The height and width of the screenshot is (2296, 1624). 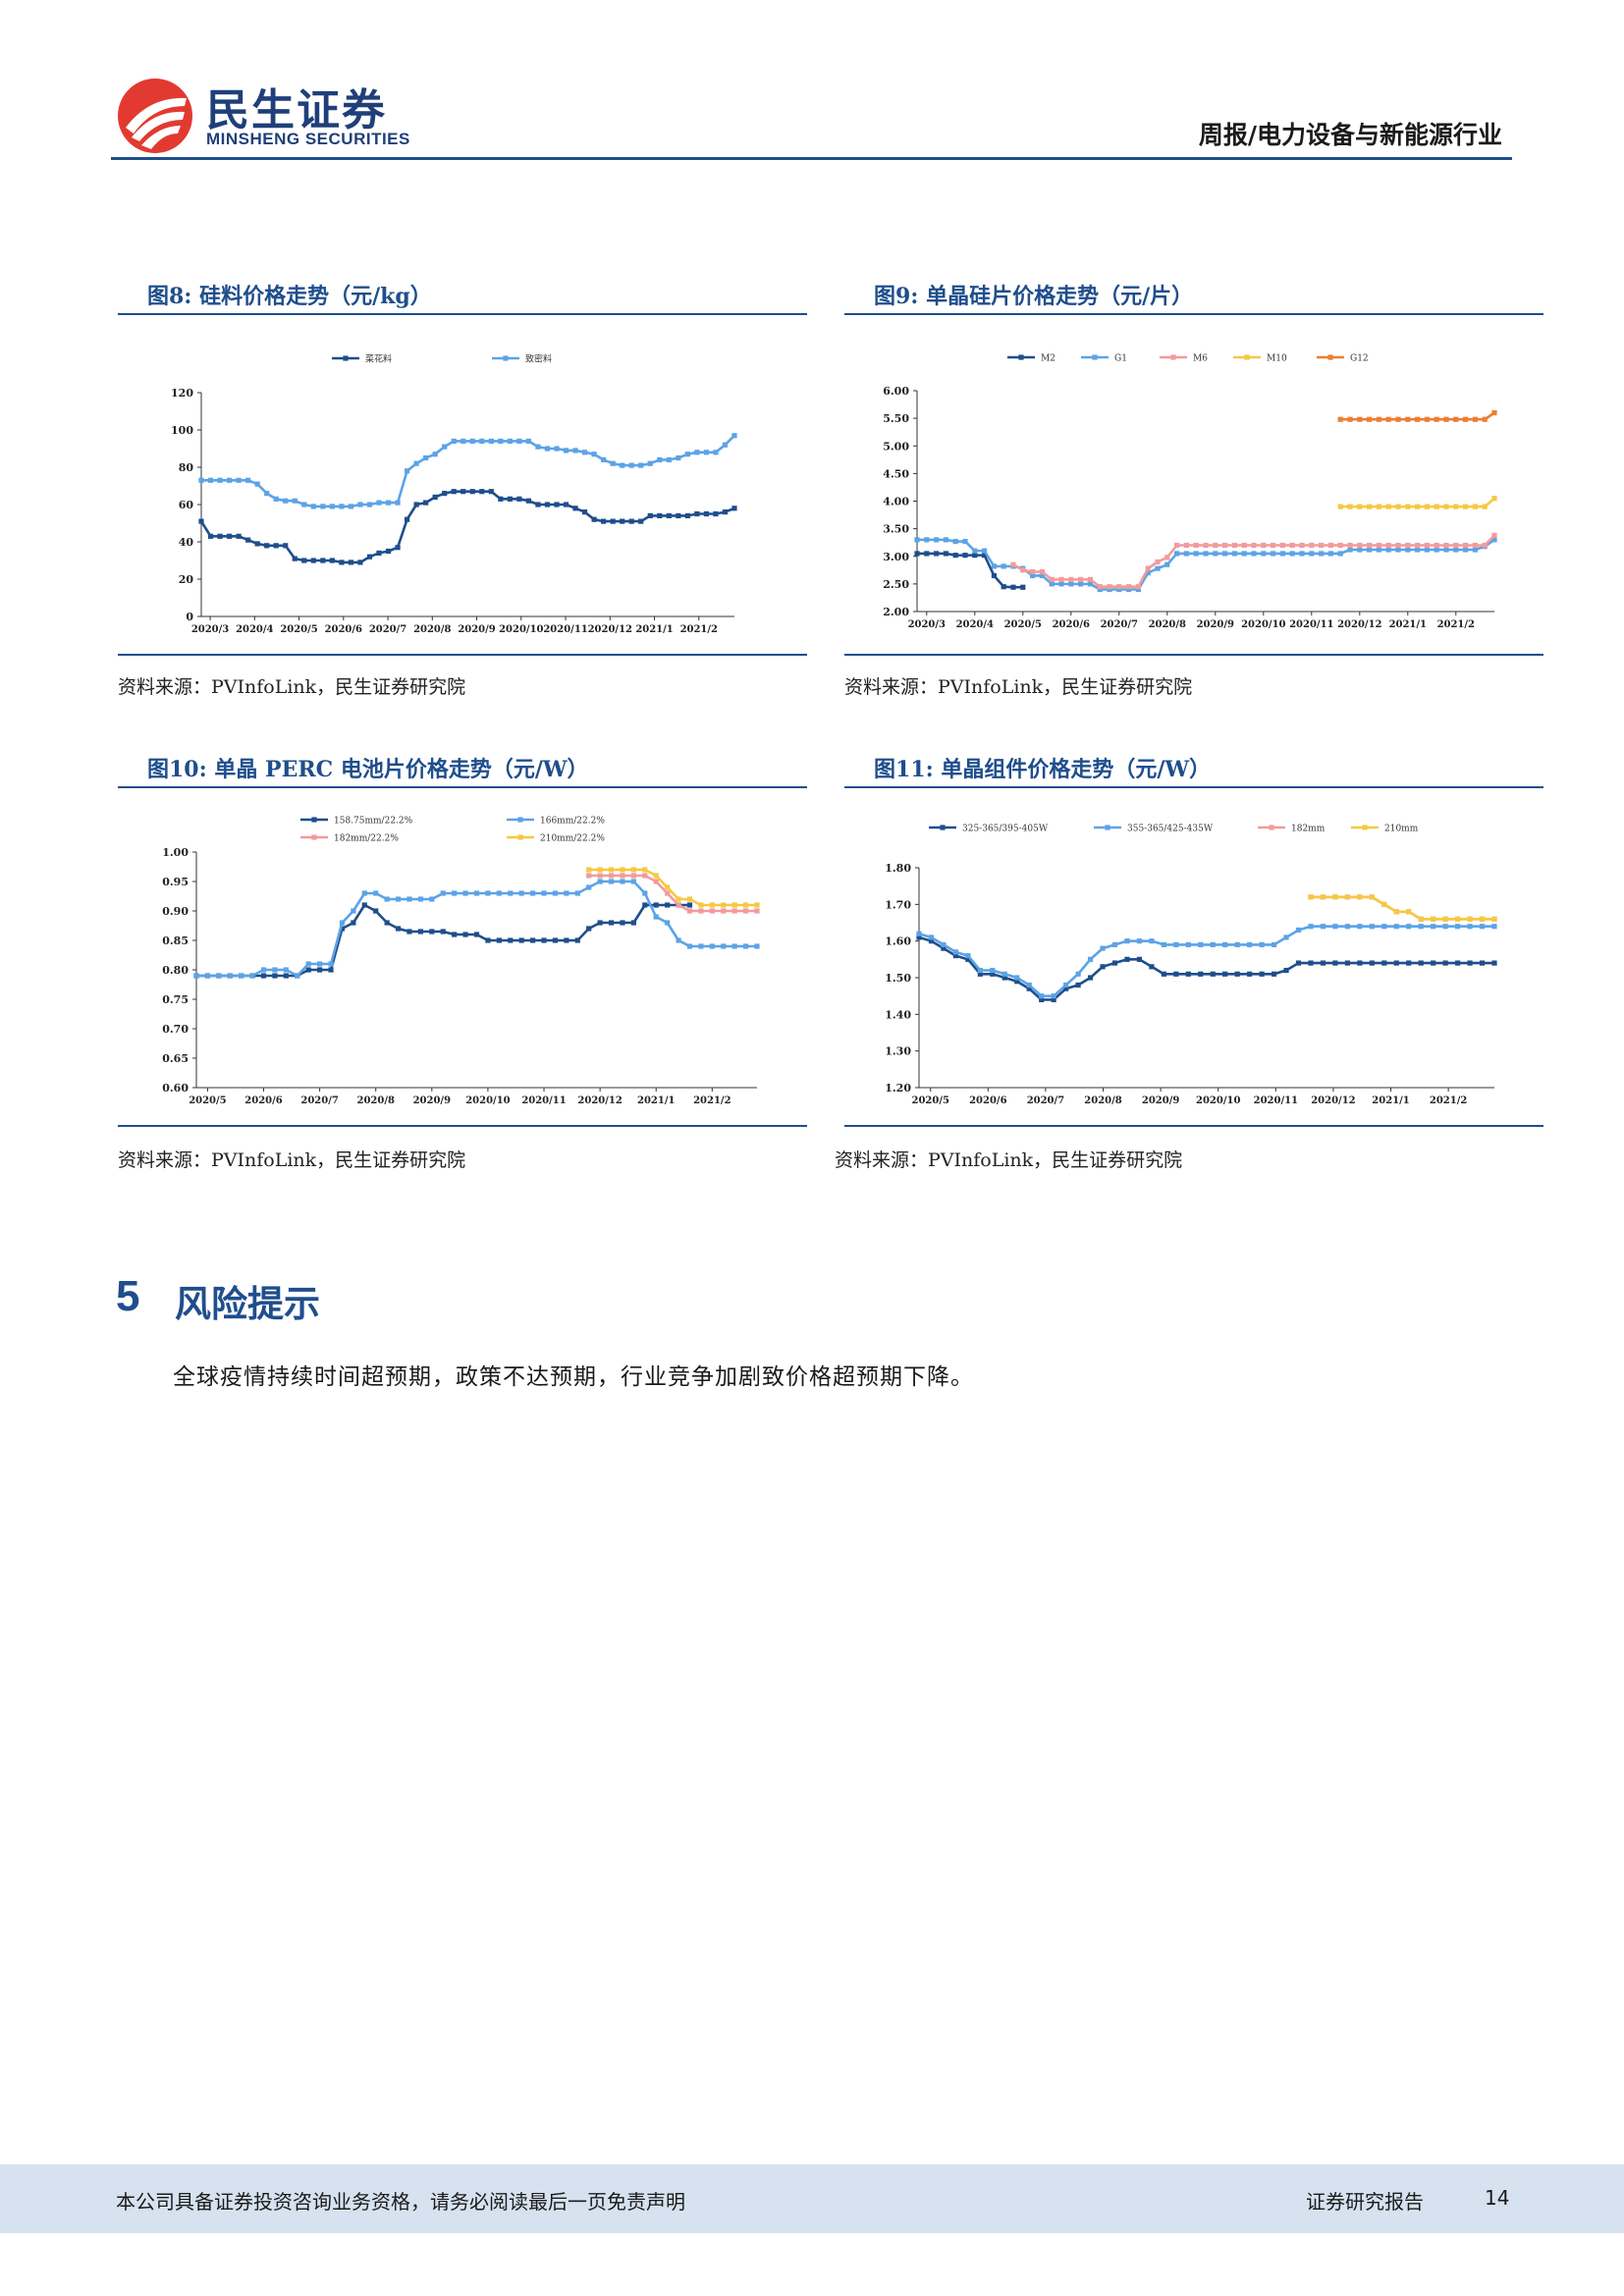 I want to click on y-tick-label: 1.50, so click(x=898, y=979).